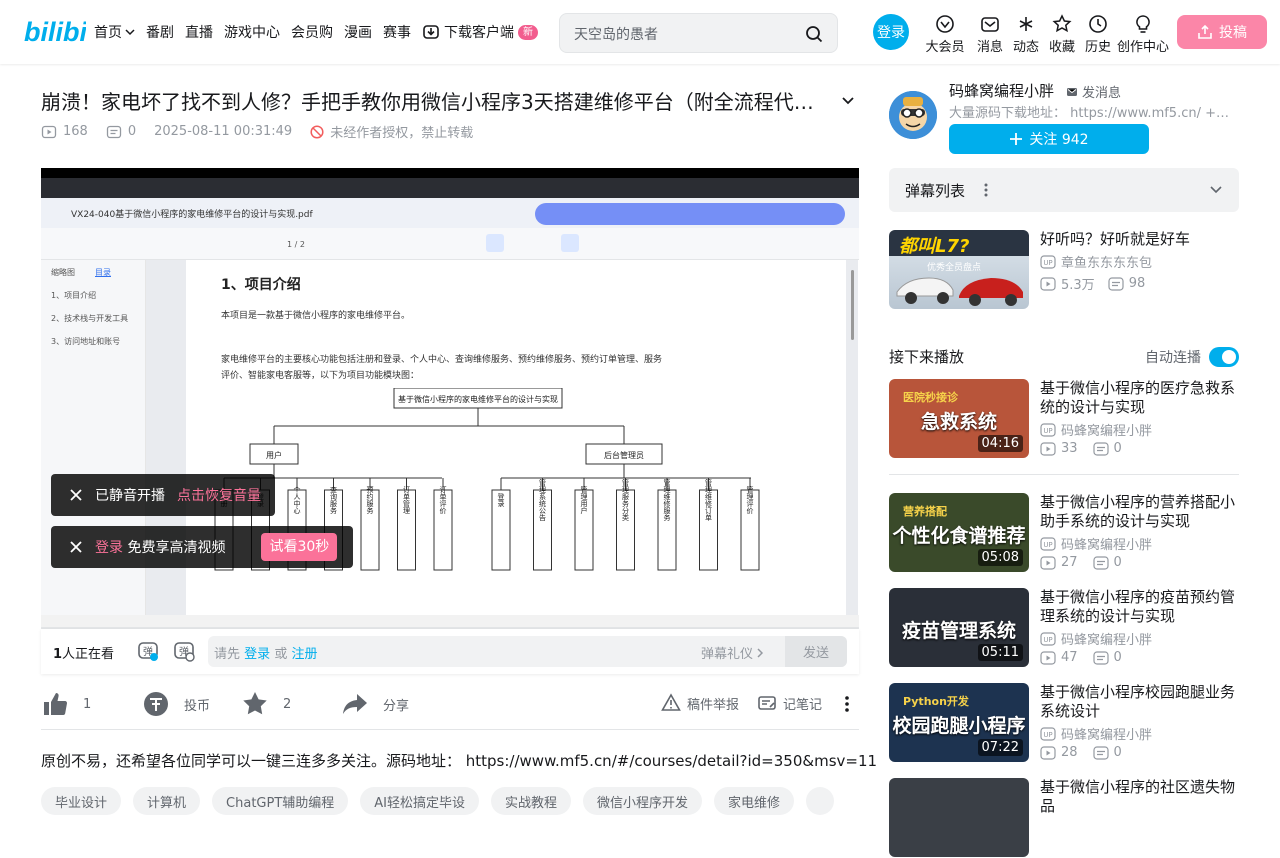 This screenshot has height=858, width=1280. What do you see at coordinates (848, 100) in the screenshot?
I see `expand-title-icon` at bounding box center [848, 100].